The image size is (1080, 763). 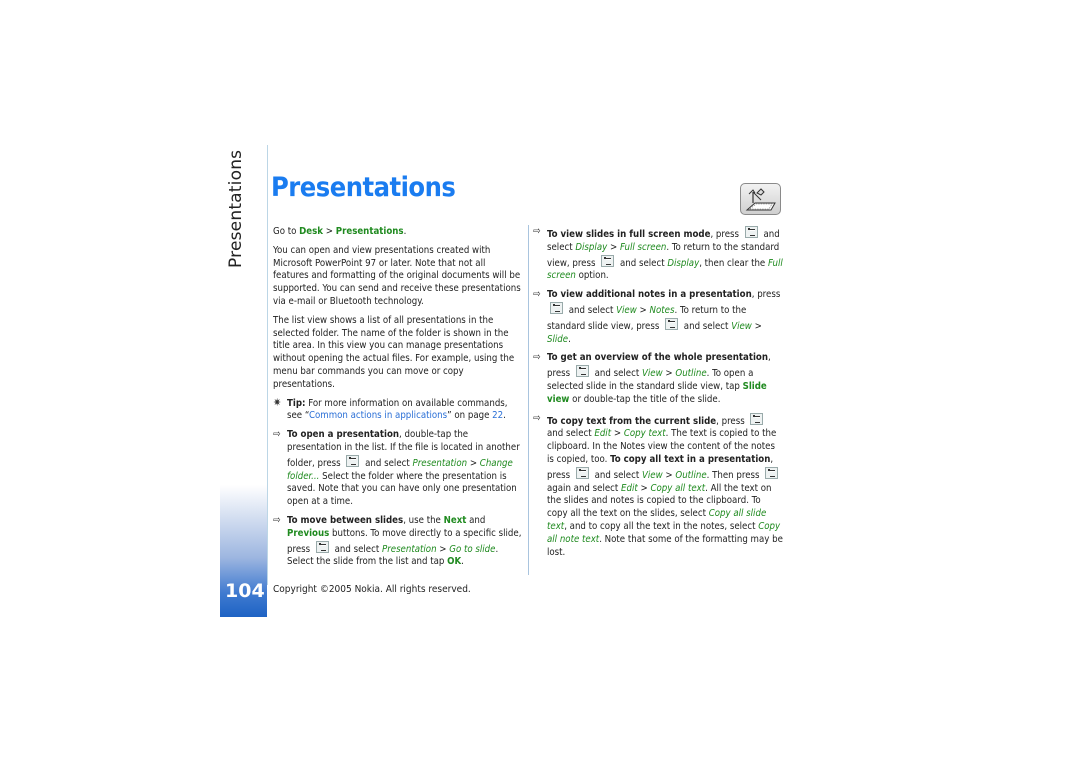 What do you see at coordinates (245, 591) in the screenshot?
I see `page-number: 104` at bounding box center [245, 591].